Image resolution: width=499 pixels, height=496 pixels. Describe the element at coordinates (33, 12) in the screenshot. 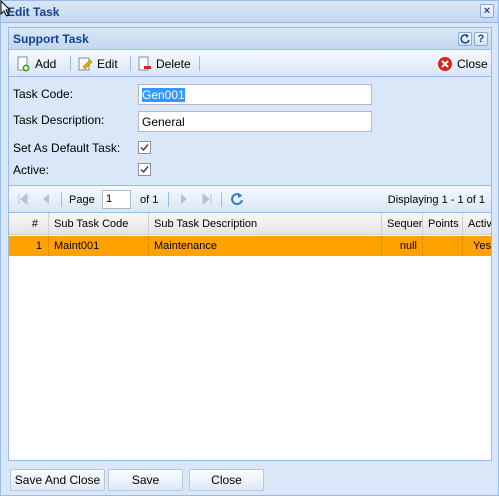

I see `window-title: Edit Task` at that location.